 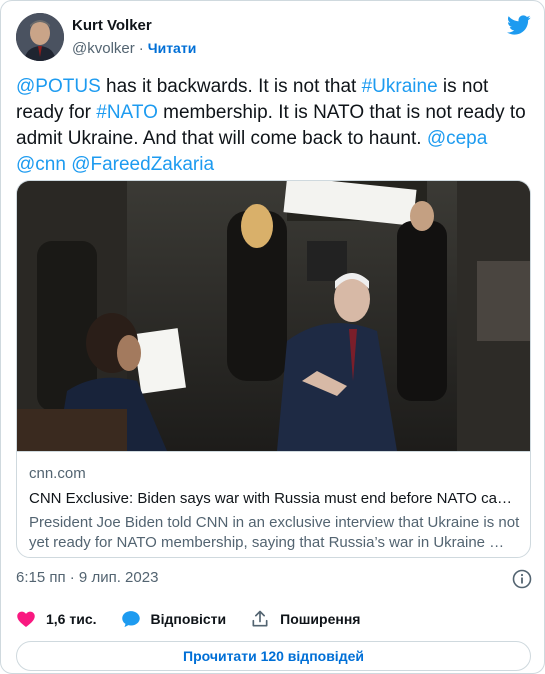 I want to click on user-names: Kurt Volker @kvolker · Читати, so click(x=134, y=37).